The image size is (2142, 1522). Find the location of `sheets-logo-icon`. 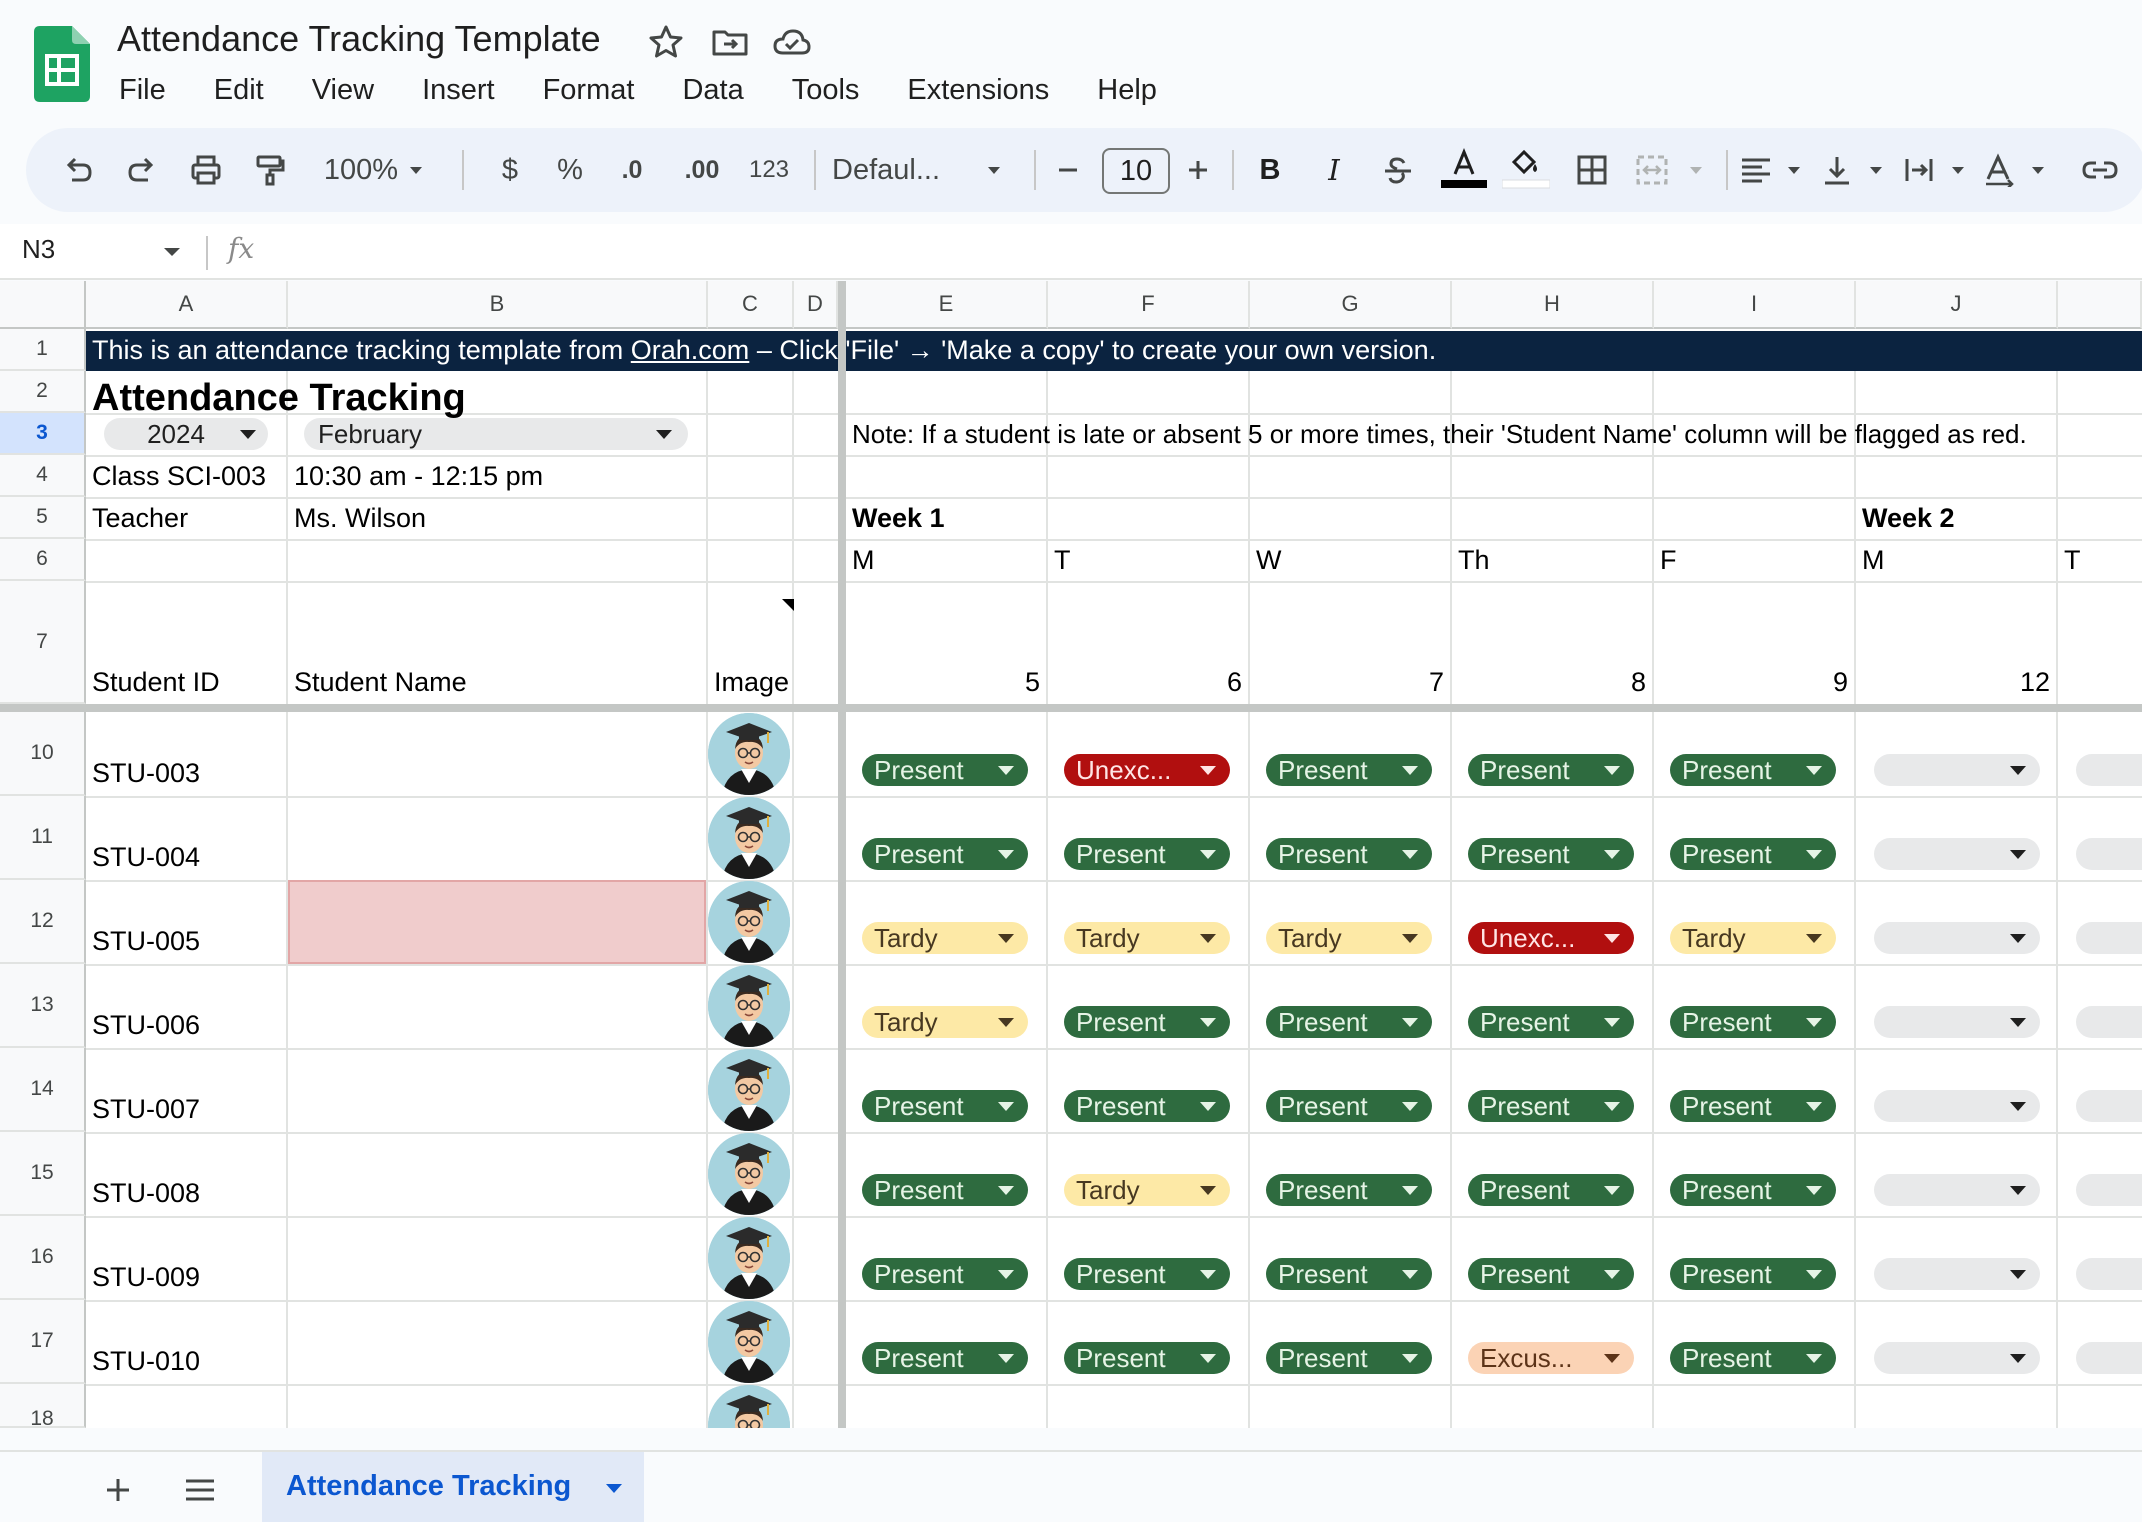

sheets-logo-icon is located at coordinates (62, 64).